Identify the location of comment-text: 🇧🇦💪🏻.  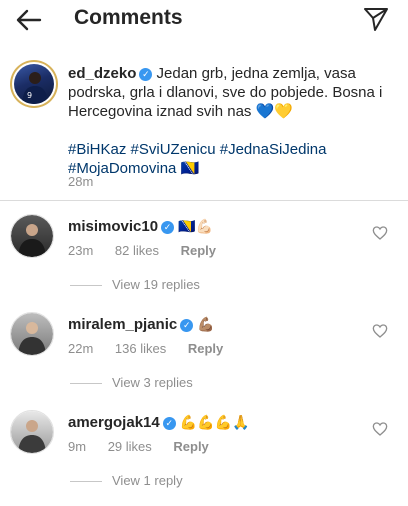
(196, 226).